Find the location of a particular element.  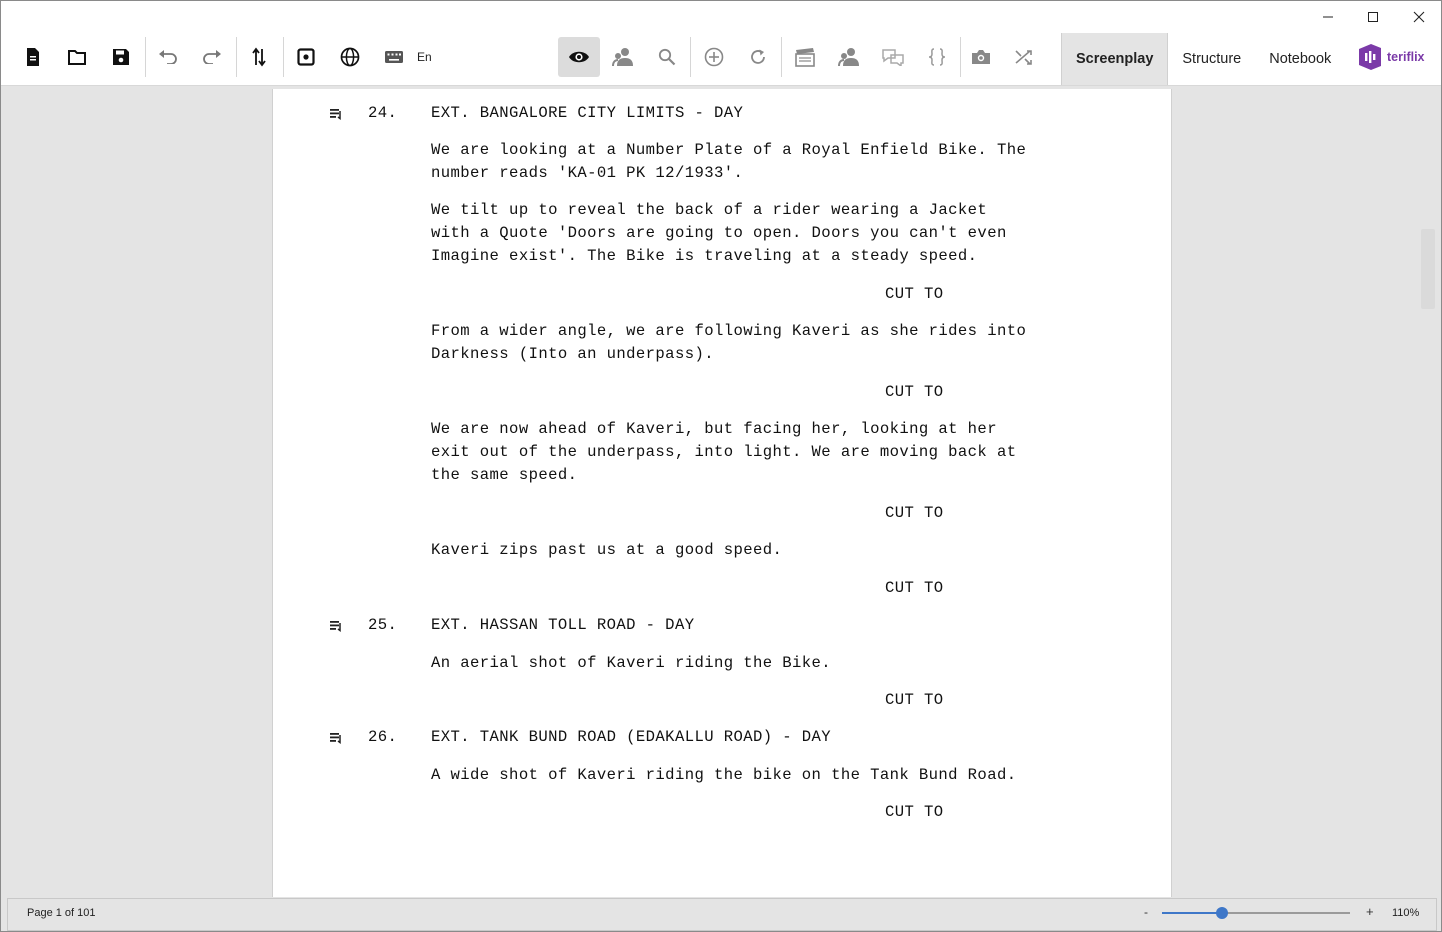

minimize-icon is located at coordinates (1328, 17).